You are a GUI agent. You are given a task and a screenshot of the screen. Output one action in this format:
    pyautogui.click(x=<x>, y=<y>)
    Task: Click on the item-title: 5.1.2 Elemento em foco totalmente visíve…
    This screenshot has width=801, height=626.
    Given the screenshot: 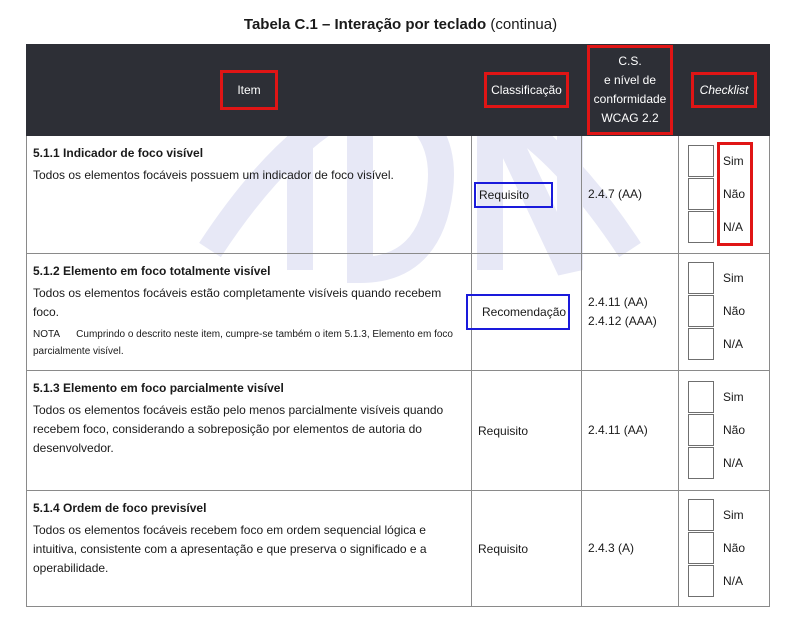 What is the action you would take?
    pyautogui.click(x=152, y=271)
    